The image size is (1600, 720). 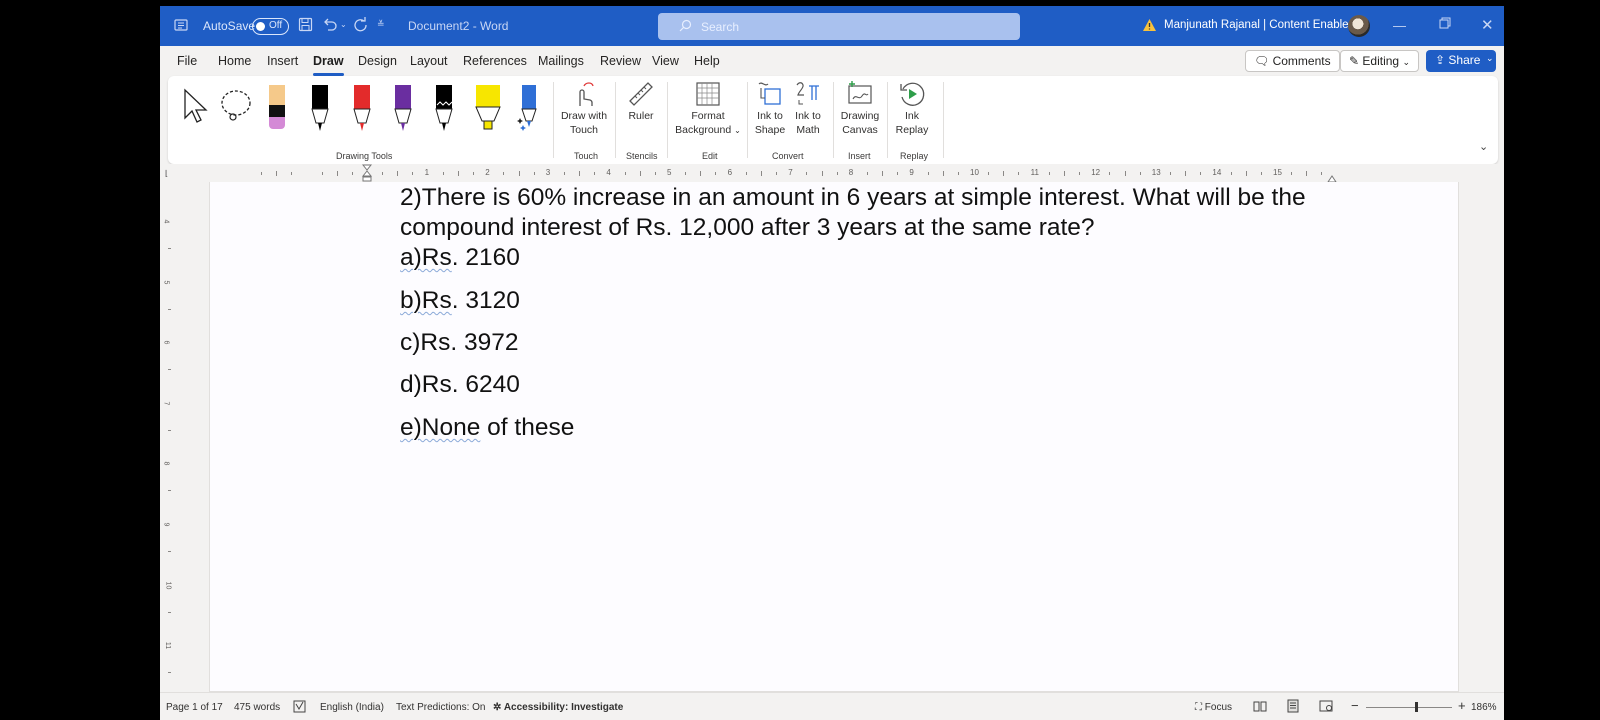 I want to click on print-layout-icon, so click(x=1293, y=707).